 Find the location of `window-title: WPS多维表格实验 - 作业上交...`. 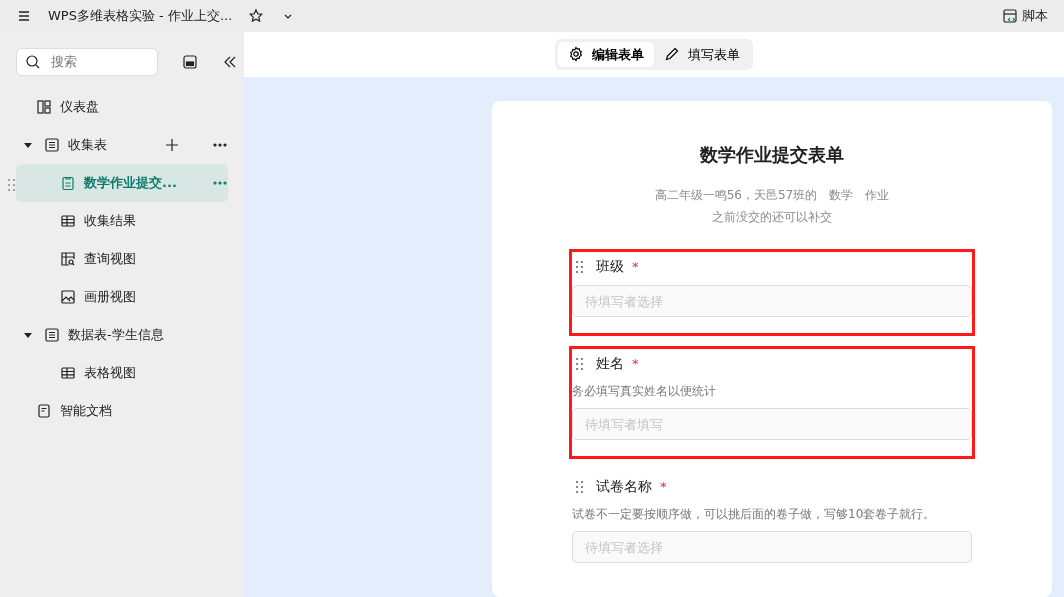

window-title: WPS多维表格实验 - 作业上交... is located at coordinates (140, 16).